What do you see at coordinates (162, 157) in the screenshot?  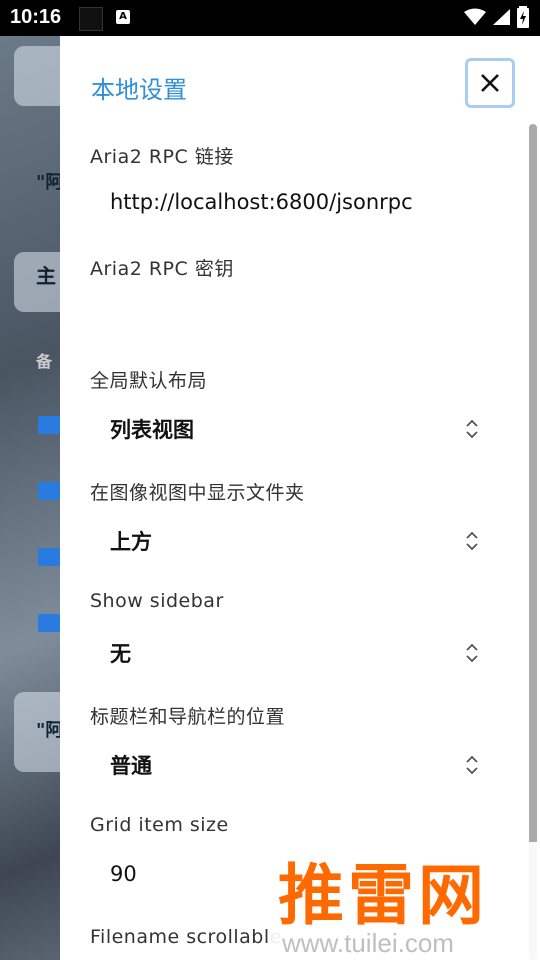 I see `rpc-url-label: Aria2 RPC 链接` at bounding box center [162, 157].